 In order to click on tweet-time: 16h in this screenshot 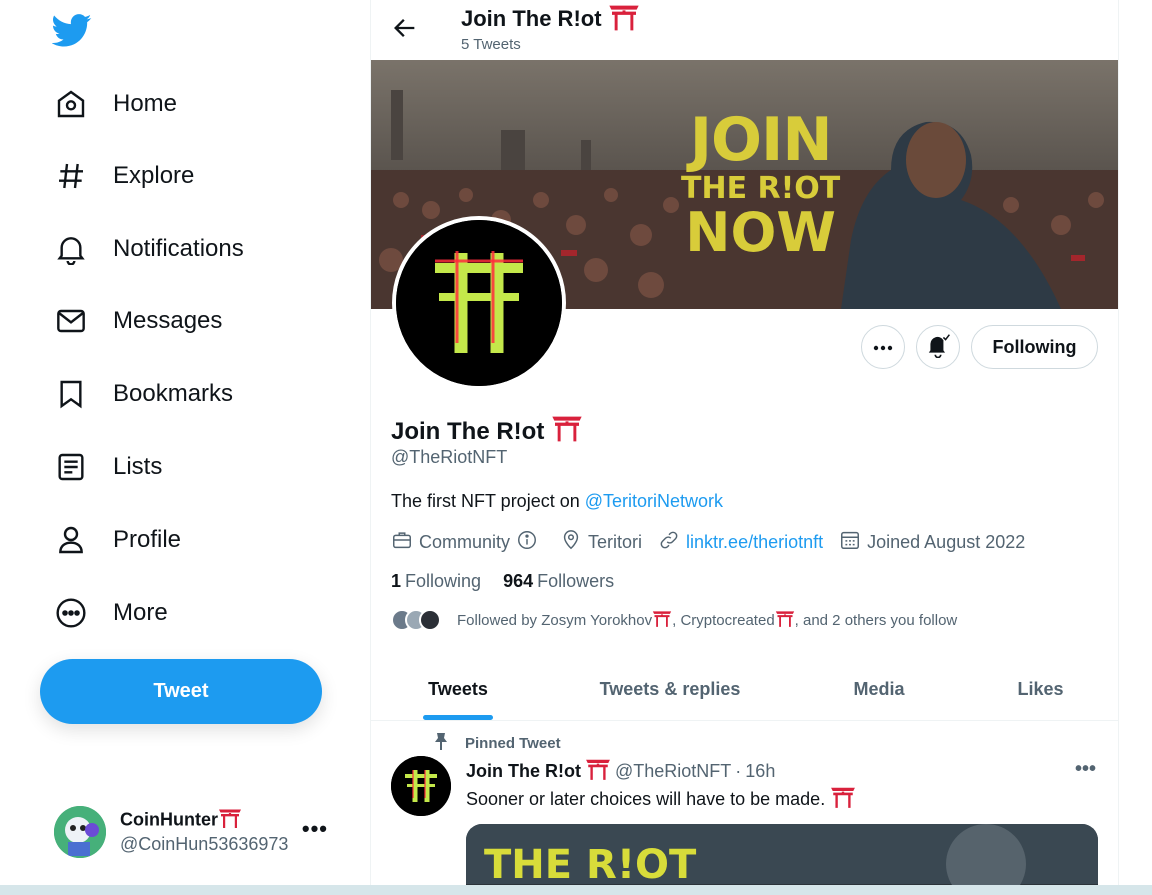, I will do `click(760, 771)`.